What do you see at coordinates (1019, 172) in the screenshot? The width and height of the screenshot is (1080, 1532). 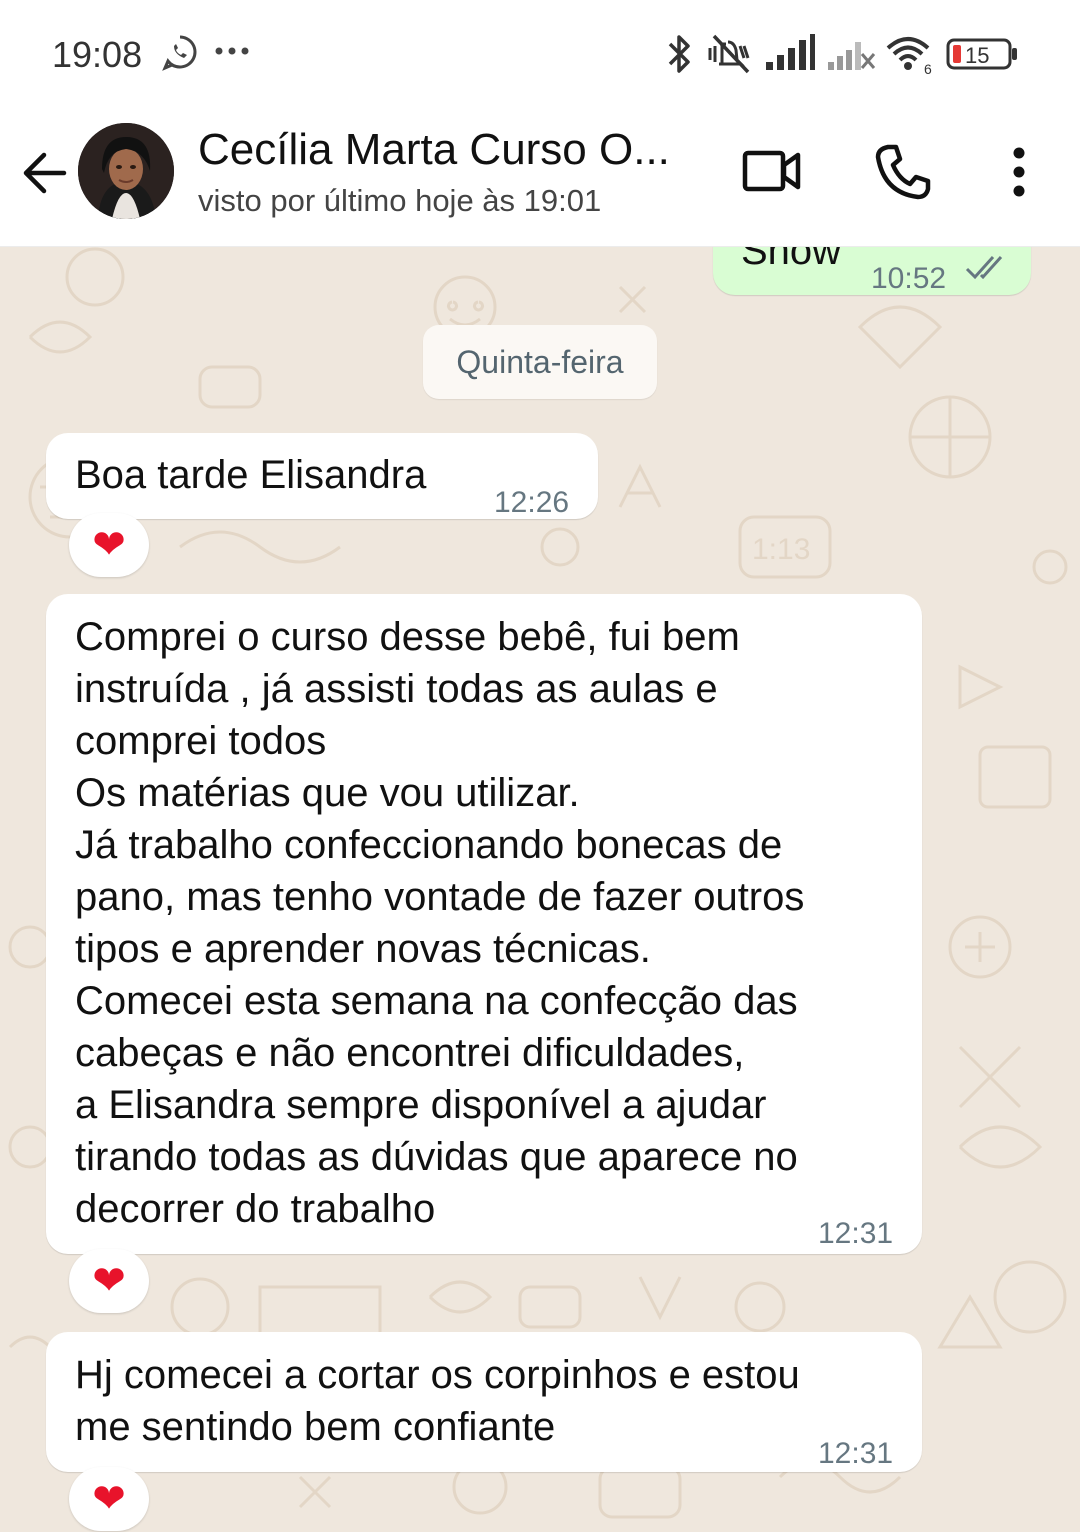 I see `overflow-menu-icon` at bounding box center [1019, 172].